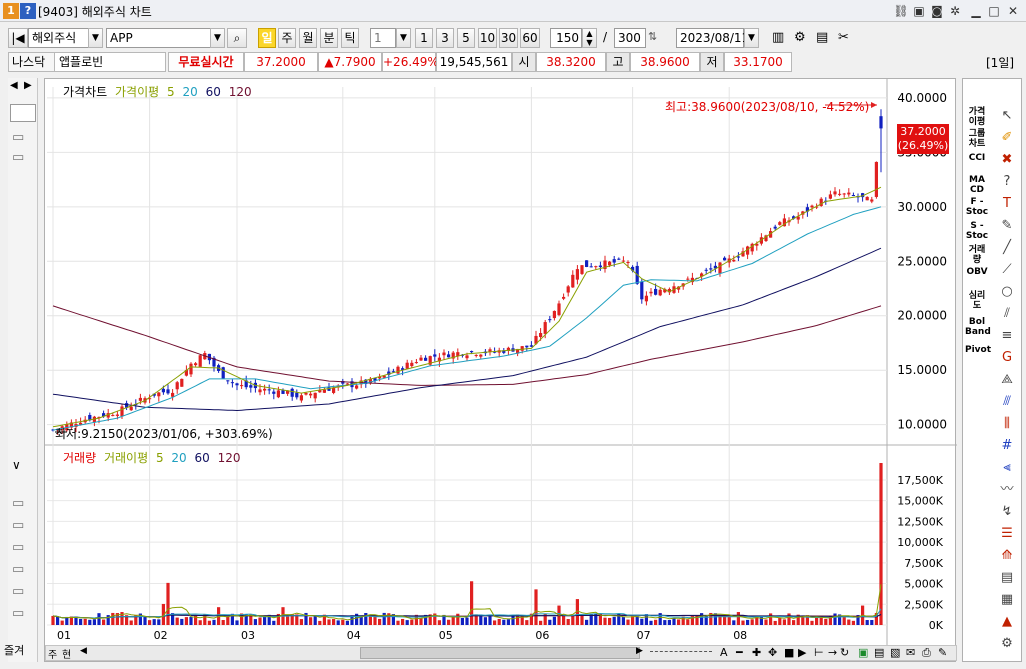  What do you see at coordinates (1007, 204) in the screenshot?
I see `text-icon: T` at bounding box center [1007, 204].